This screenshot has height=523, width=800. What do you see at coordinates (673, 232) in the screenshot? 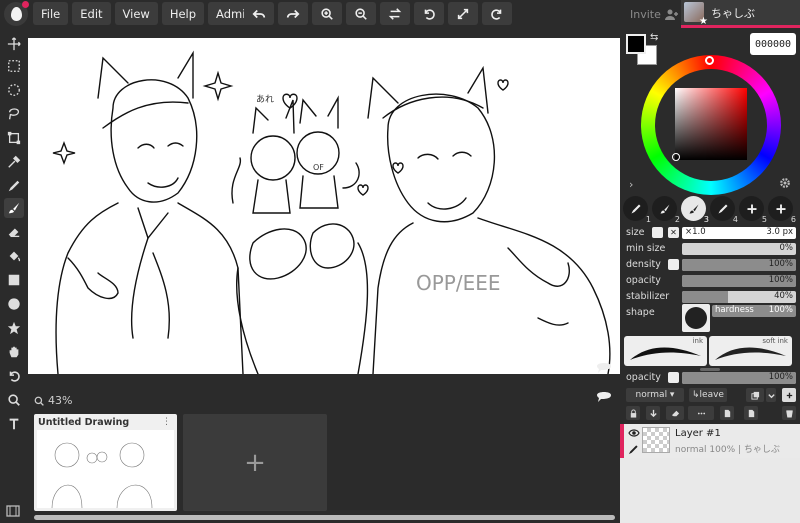
I see `size-lock-toggle: ✕` at bounding box center [673, 232].